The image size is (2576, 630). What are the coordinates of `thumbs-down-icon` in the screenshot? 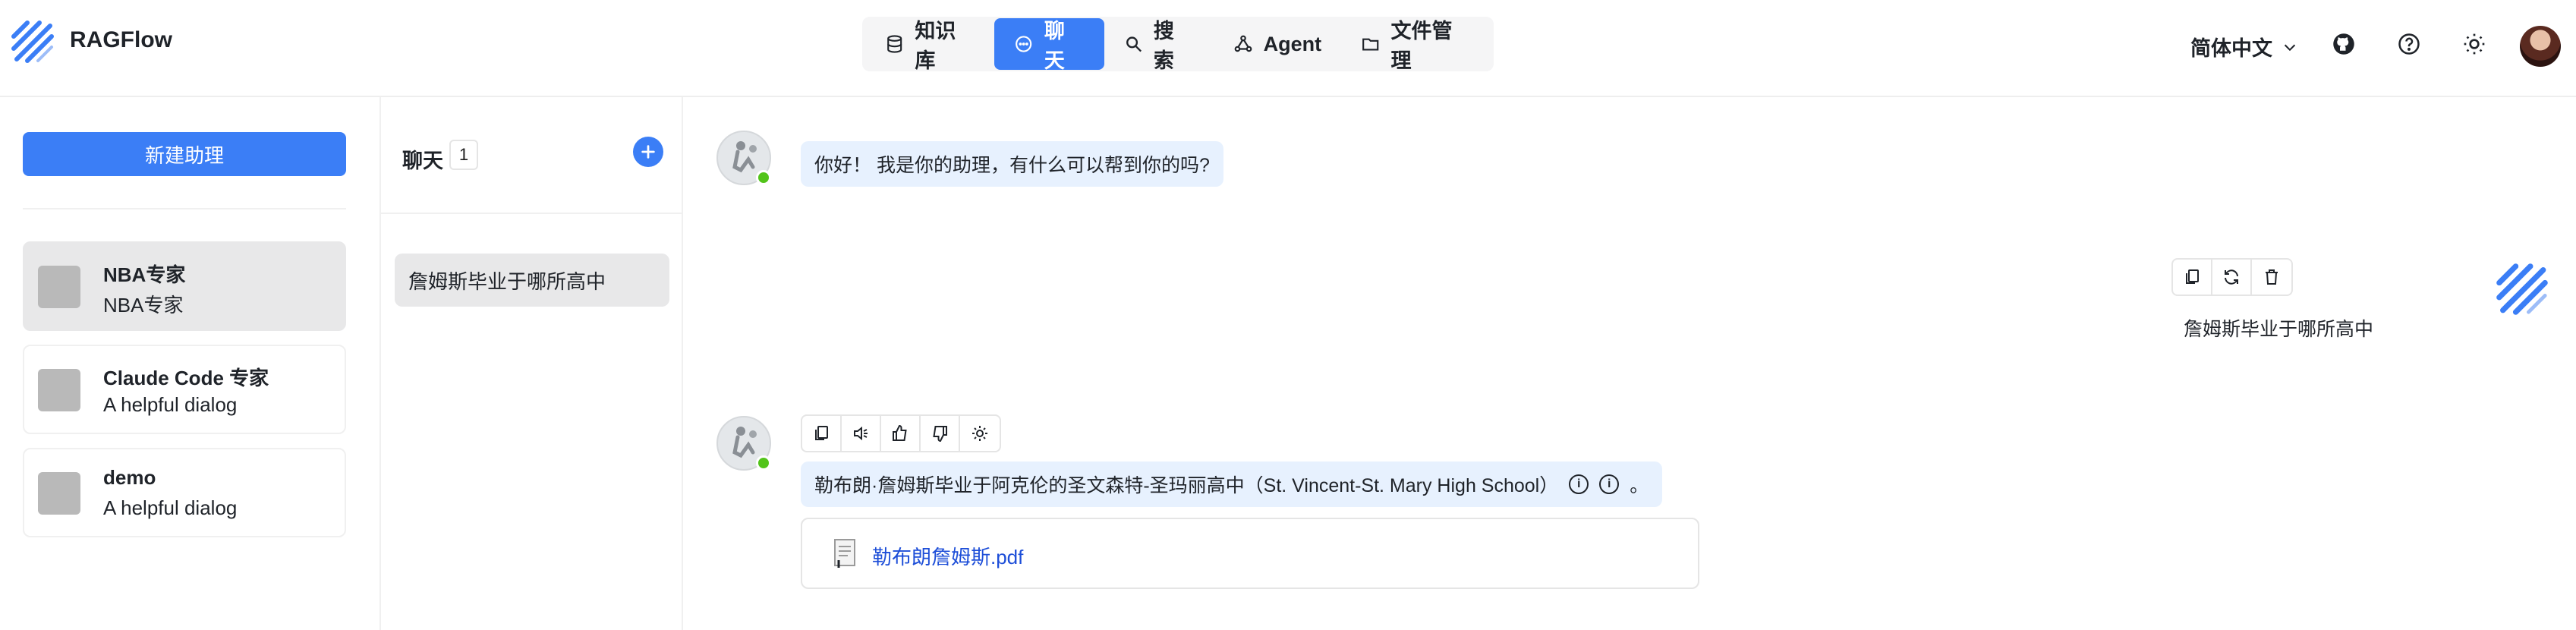 It's located at (940, 434).